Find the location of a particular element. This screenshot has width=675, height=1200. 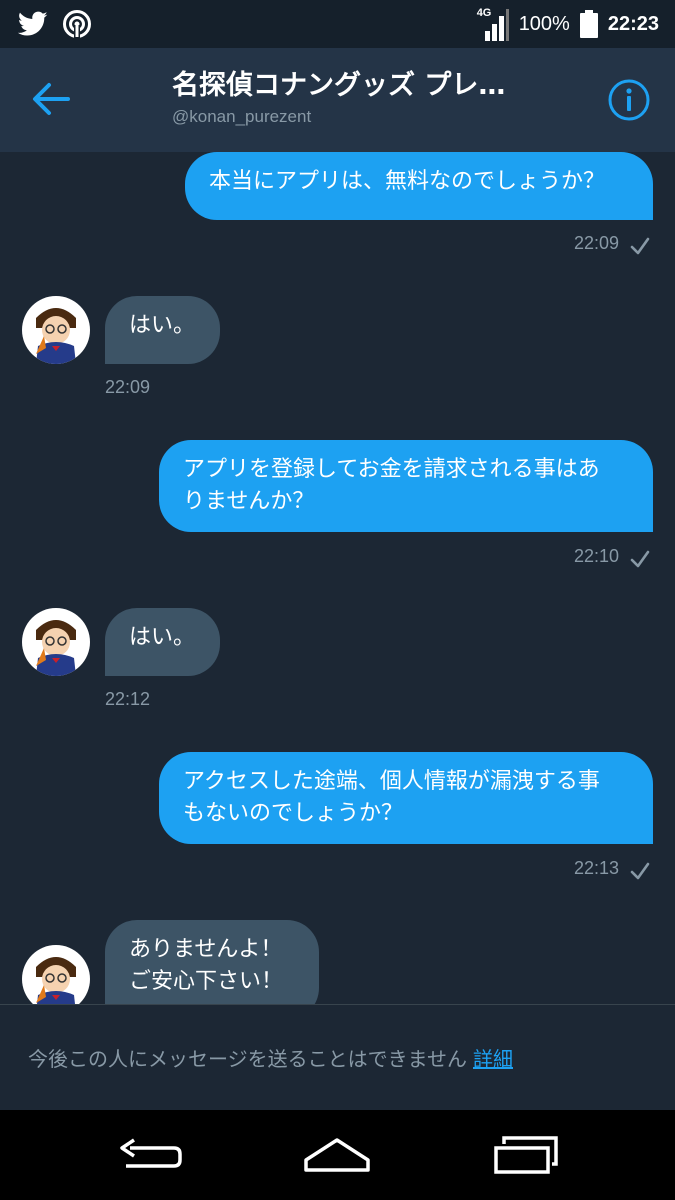

back-arrow-icon is located at coordinates (51, 99).